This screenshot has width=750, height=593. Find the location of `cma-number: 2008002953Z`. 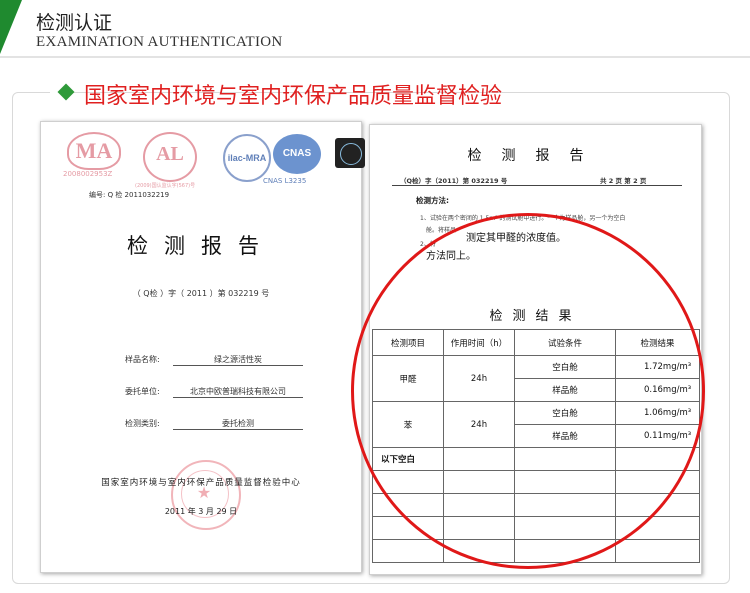

cma-number: 2008002953Z is located at coordinates (88, 174).